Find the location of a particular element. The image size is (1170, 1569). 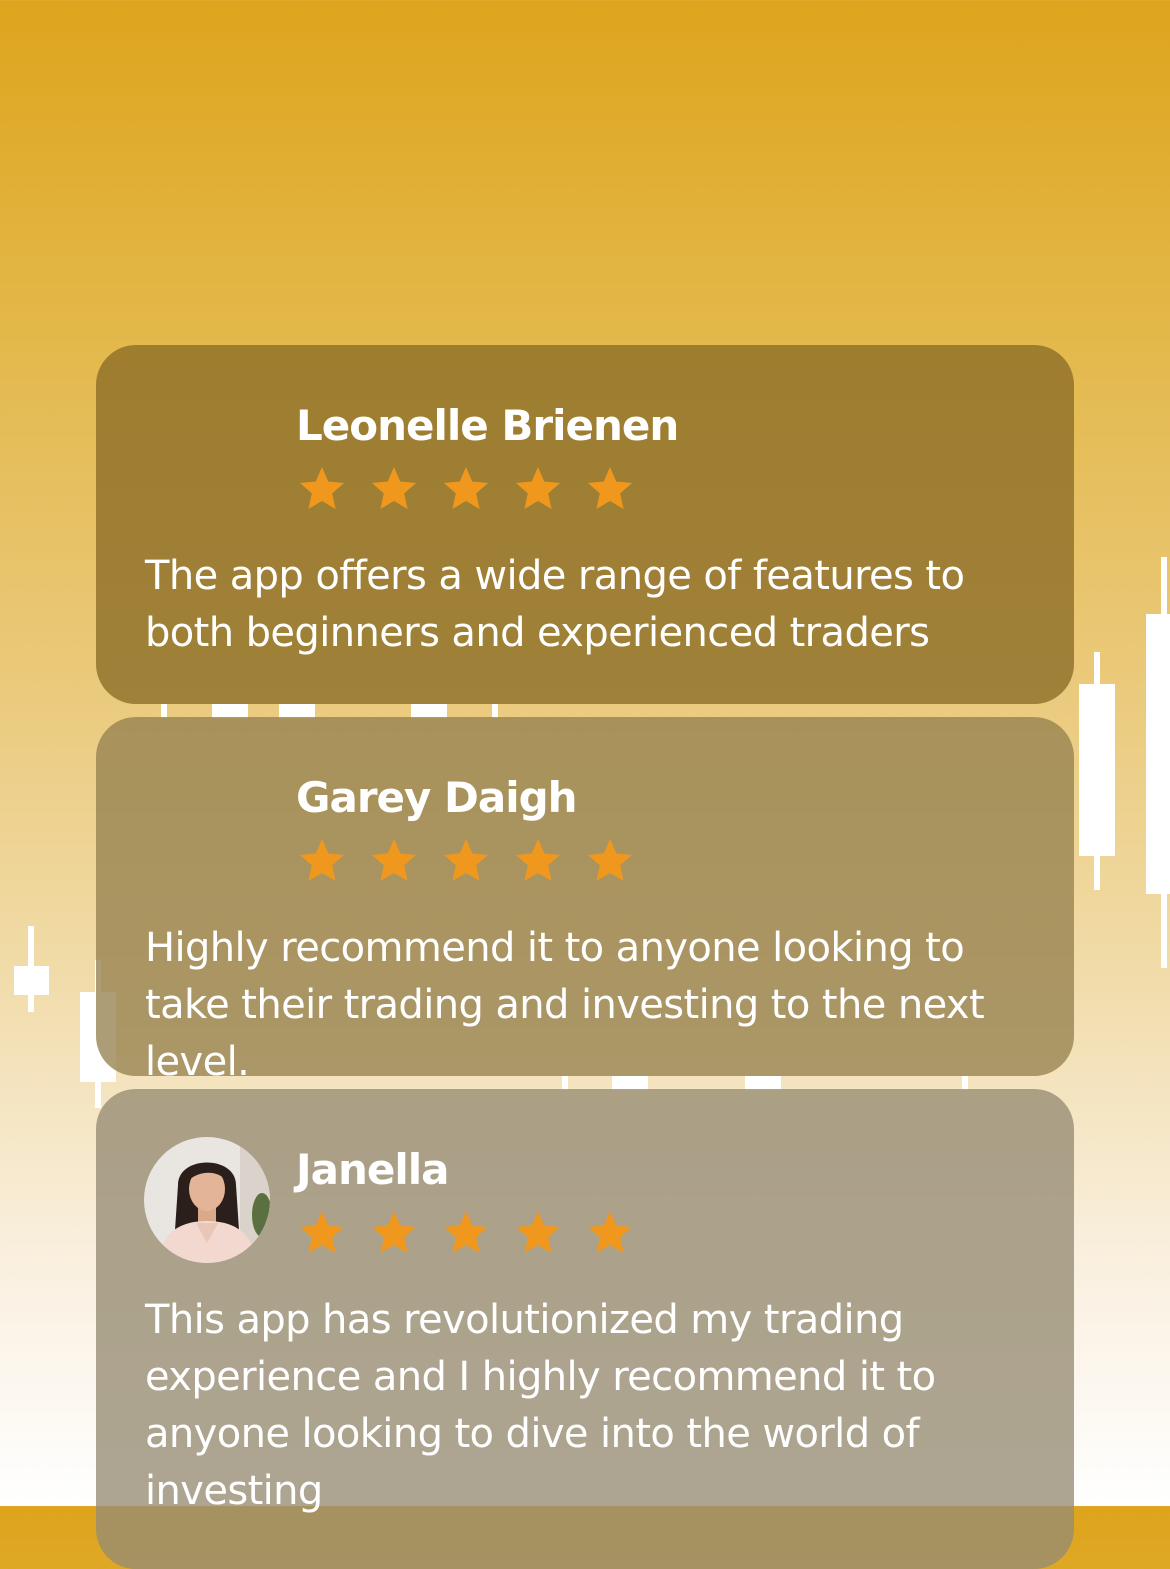

avatar is located at coordinates (207, 1200).